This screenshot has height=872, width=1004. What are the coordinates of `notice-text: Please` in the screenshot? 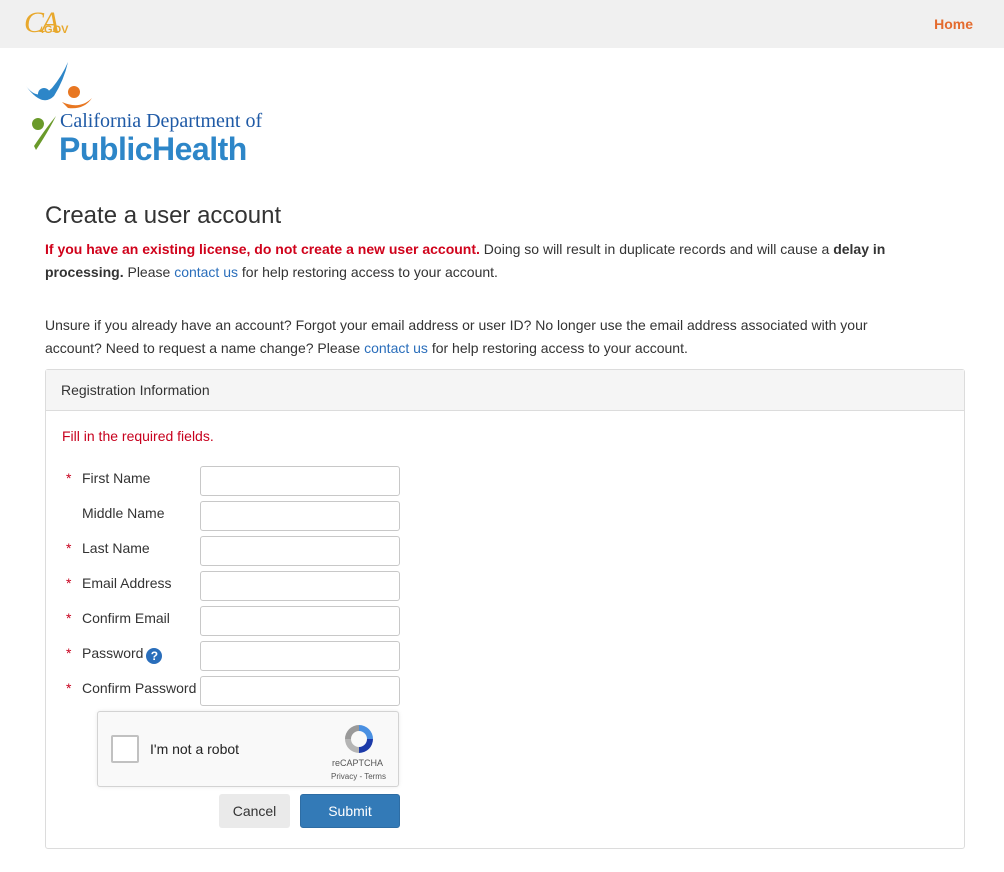 It's located at (149, 272).